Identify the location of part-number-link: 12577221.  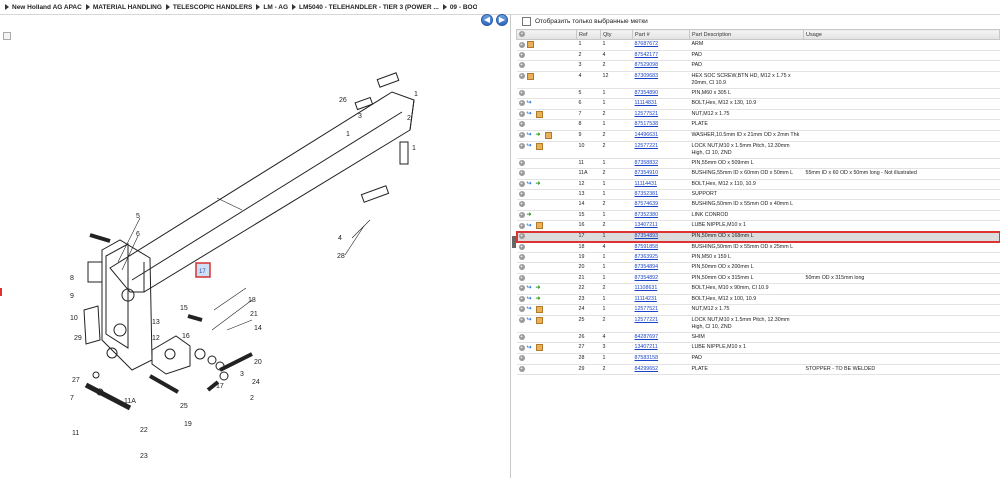
(647, 320).